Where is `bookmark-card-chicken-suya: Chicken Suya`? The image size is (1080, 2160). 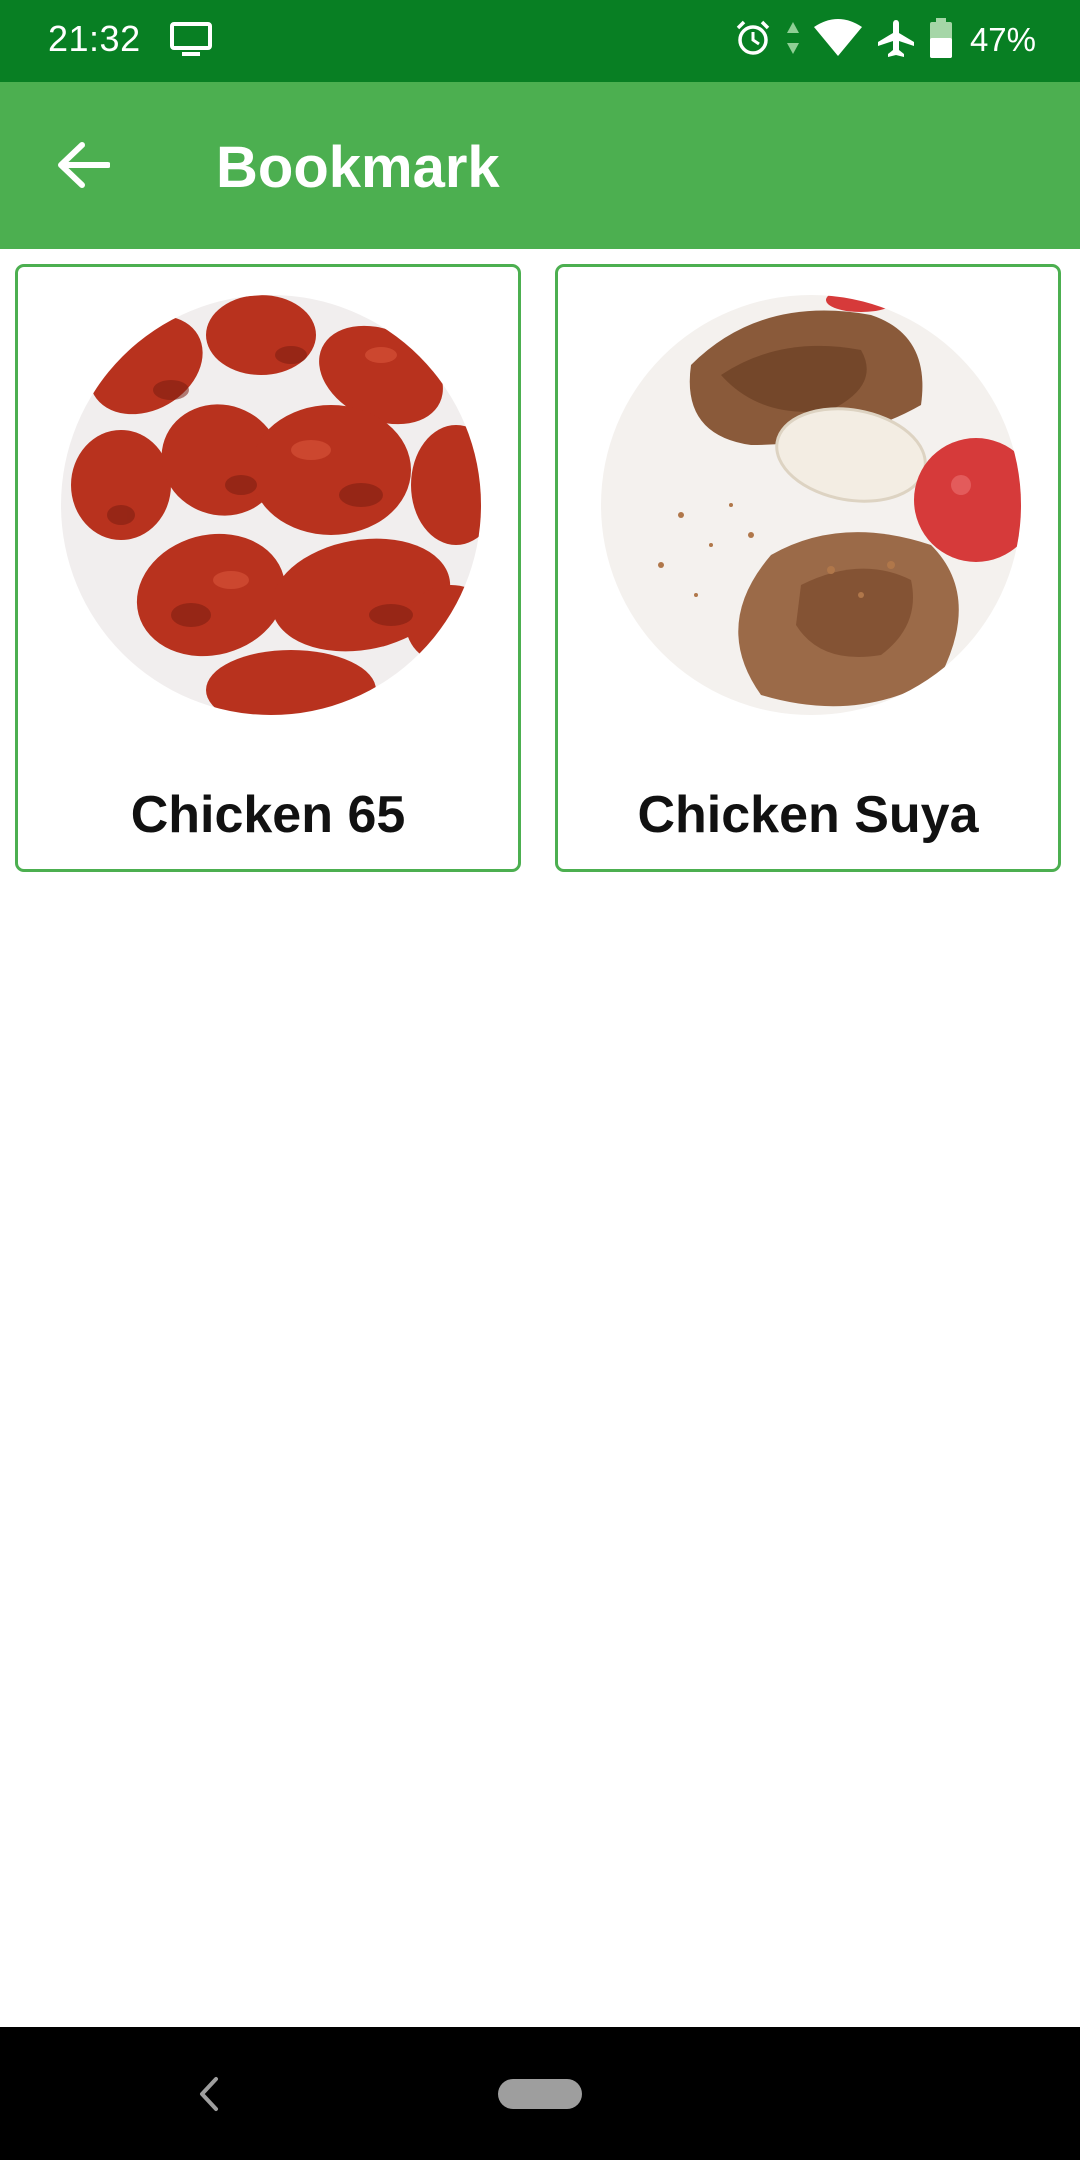 bookmark-card-chicken-suya: Chicken Suya is located at coordinates (808, 568).